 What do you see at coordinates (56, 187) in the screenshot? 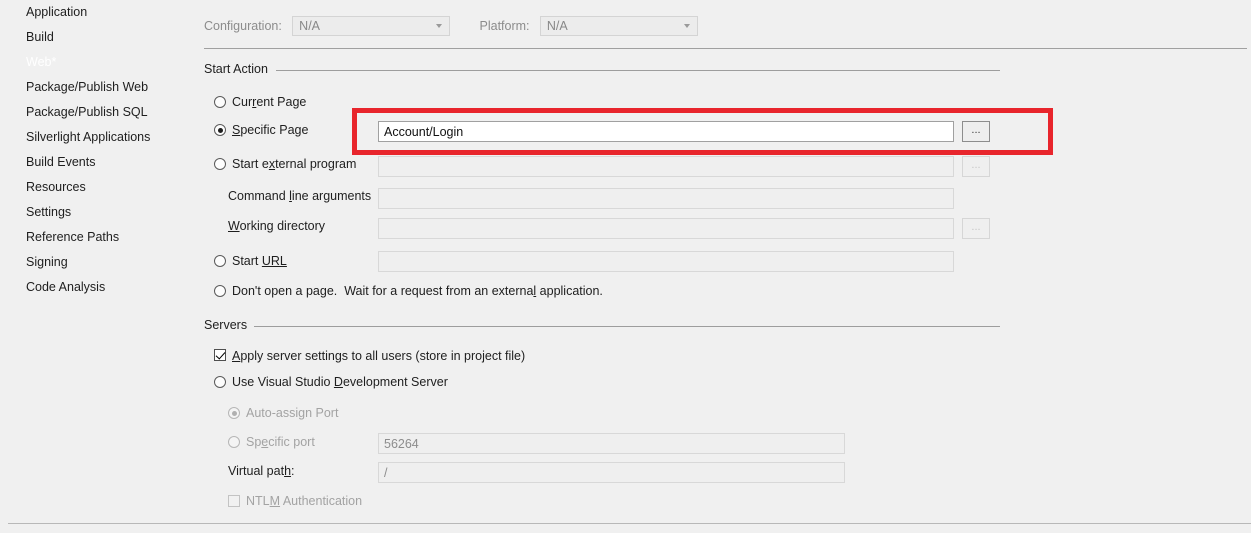
I see `sidebar-item-label: Resources` at bounding box center [56, 187].